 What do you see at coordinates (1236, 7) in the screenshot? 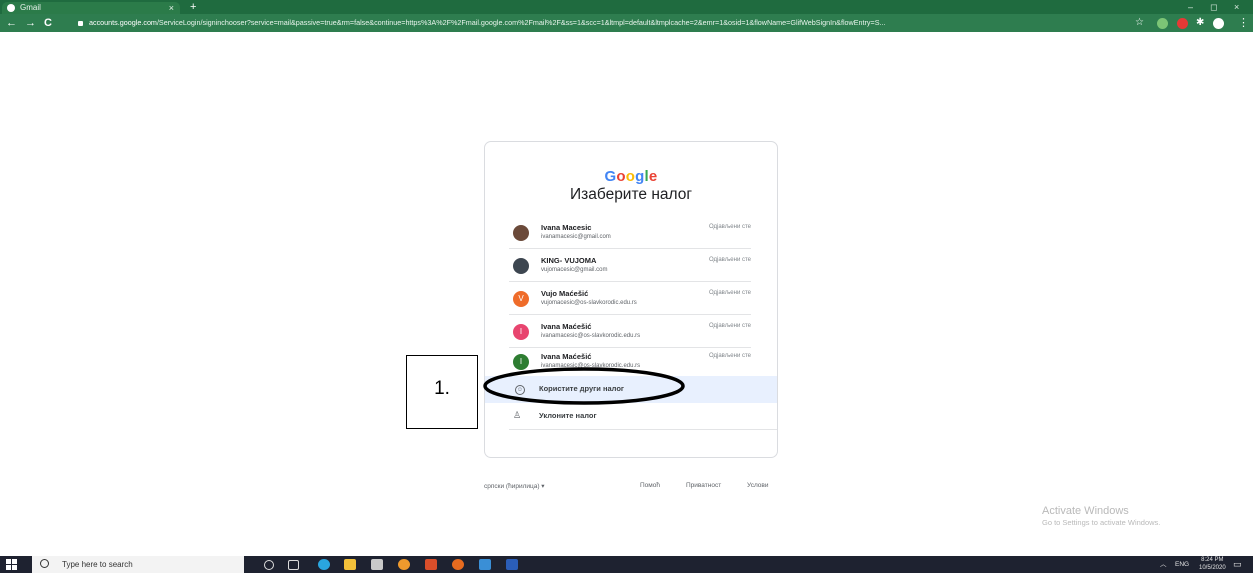
I see `close-window-button: ×` at bounding box center [1236, 7].